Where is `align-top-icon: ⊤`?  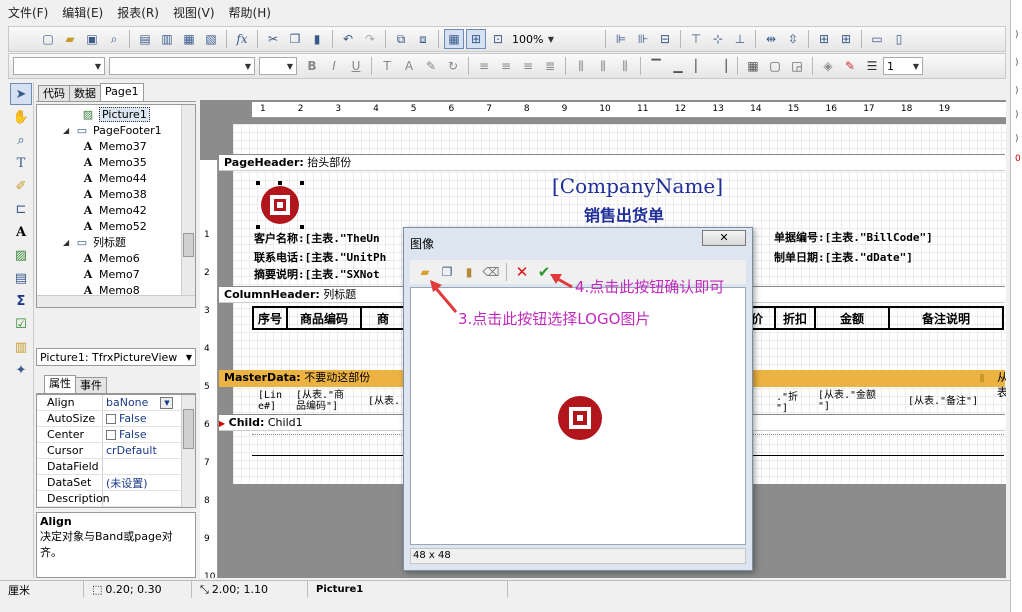 align-top-icon: ⊤ is located at coordinates (696, 39).